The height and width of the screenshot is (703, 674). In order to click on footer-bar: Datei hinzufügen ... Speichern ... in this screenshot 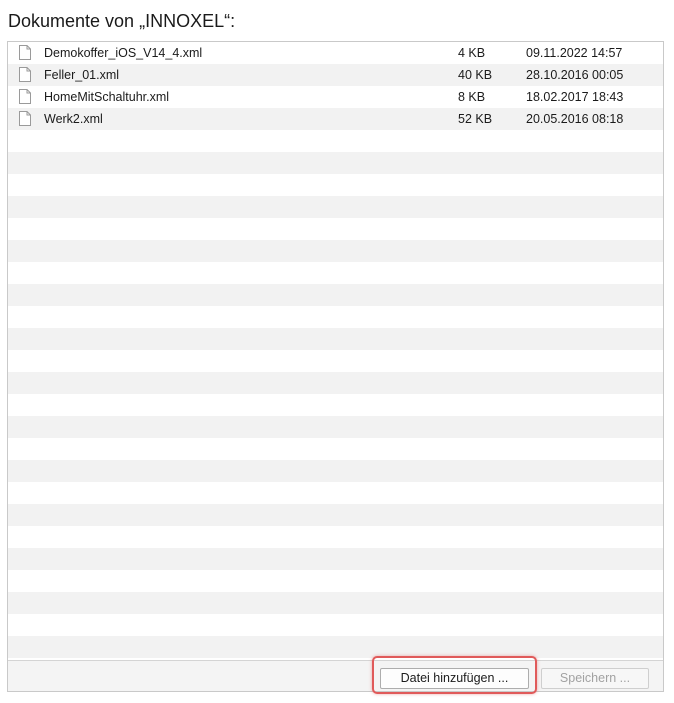, I will do `click(335, 675)`.